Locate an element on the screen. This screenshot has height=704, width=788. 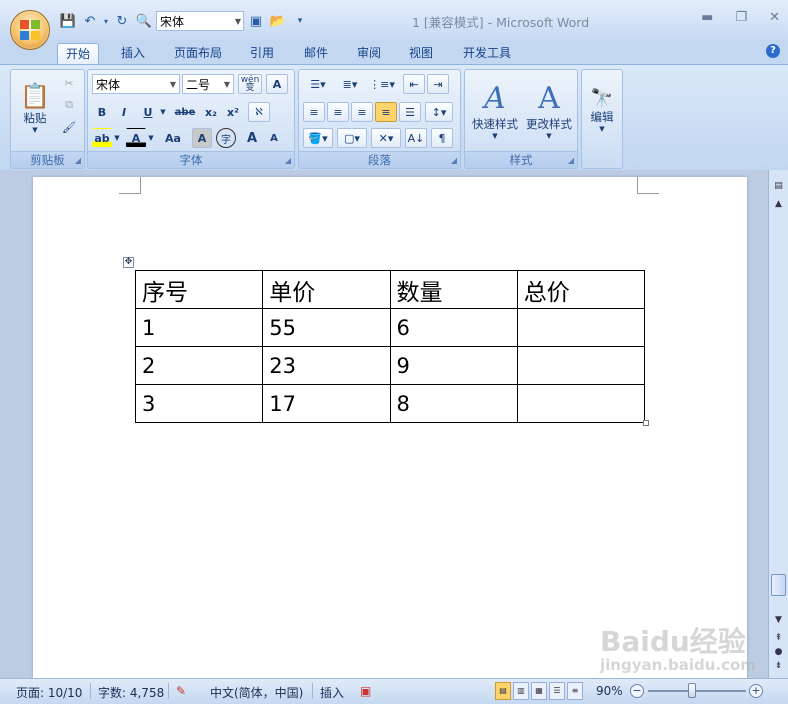
table-cell: 9 is located at coordinates (453, 365).